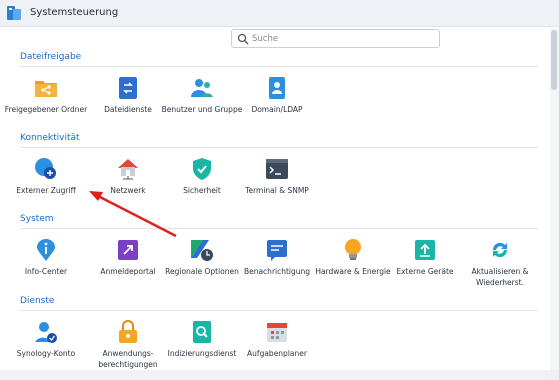  Describe the element at coordinates (202, 332) in the screenshot. I see `indexing-service-icon` at that location.